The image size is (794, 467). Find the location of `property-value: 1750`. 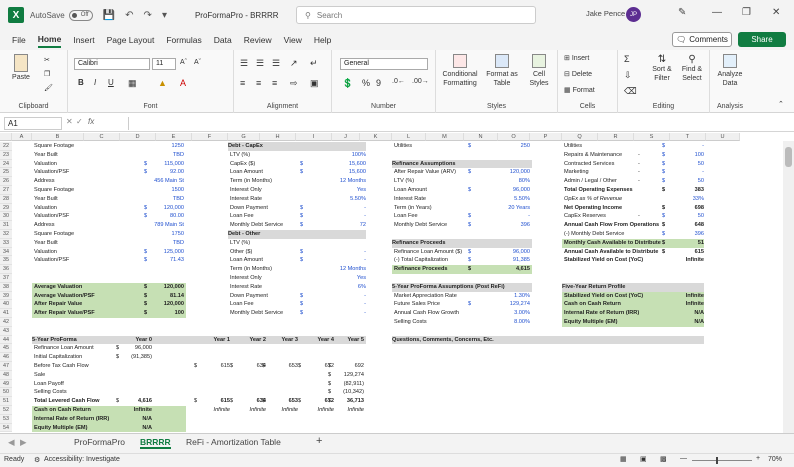

property-value: 1750 is located at coordinates (152, 234).